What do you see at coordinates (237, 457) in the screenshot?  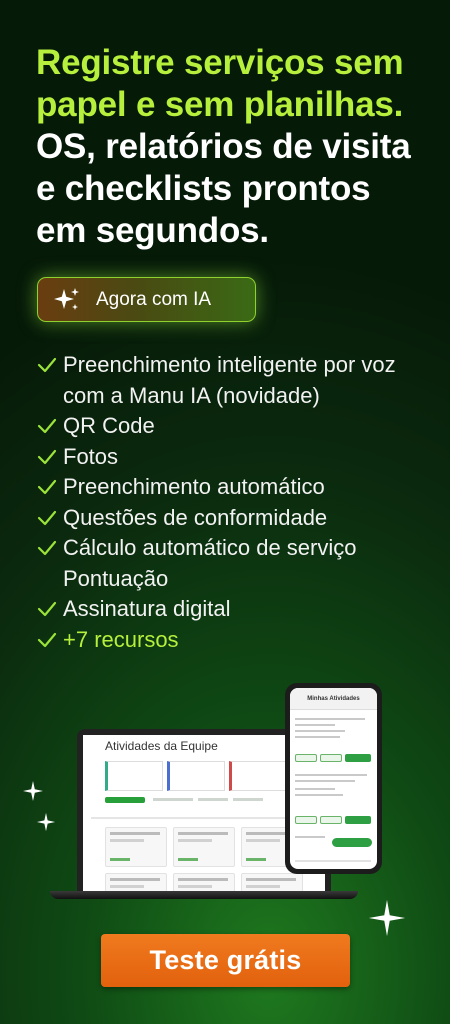 I see `feature-item: Fotos` at bounding box center [237, 457].